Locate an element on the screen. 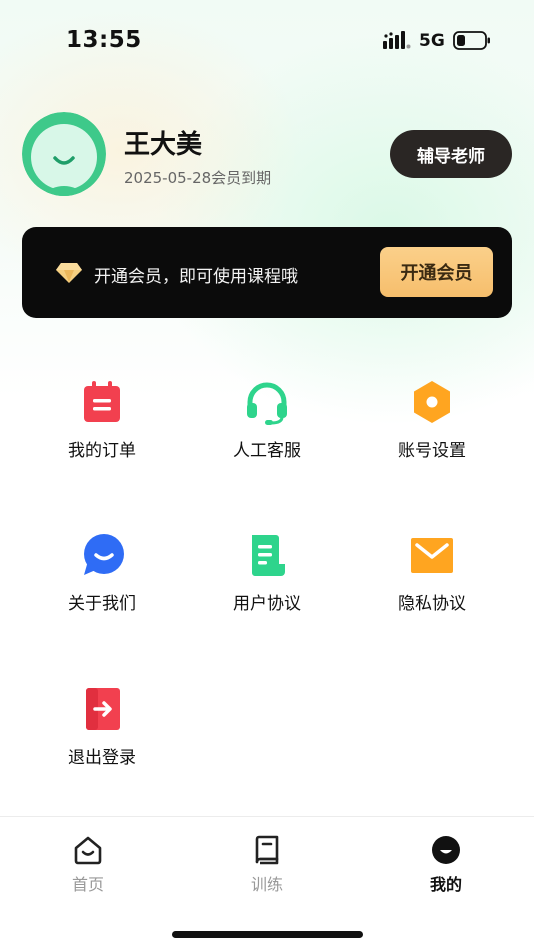  logout-icon is located at coordinates (103, 709).